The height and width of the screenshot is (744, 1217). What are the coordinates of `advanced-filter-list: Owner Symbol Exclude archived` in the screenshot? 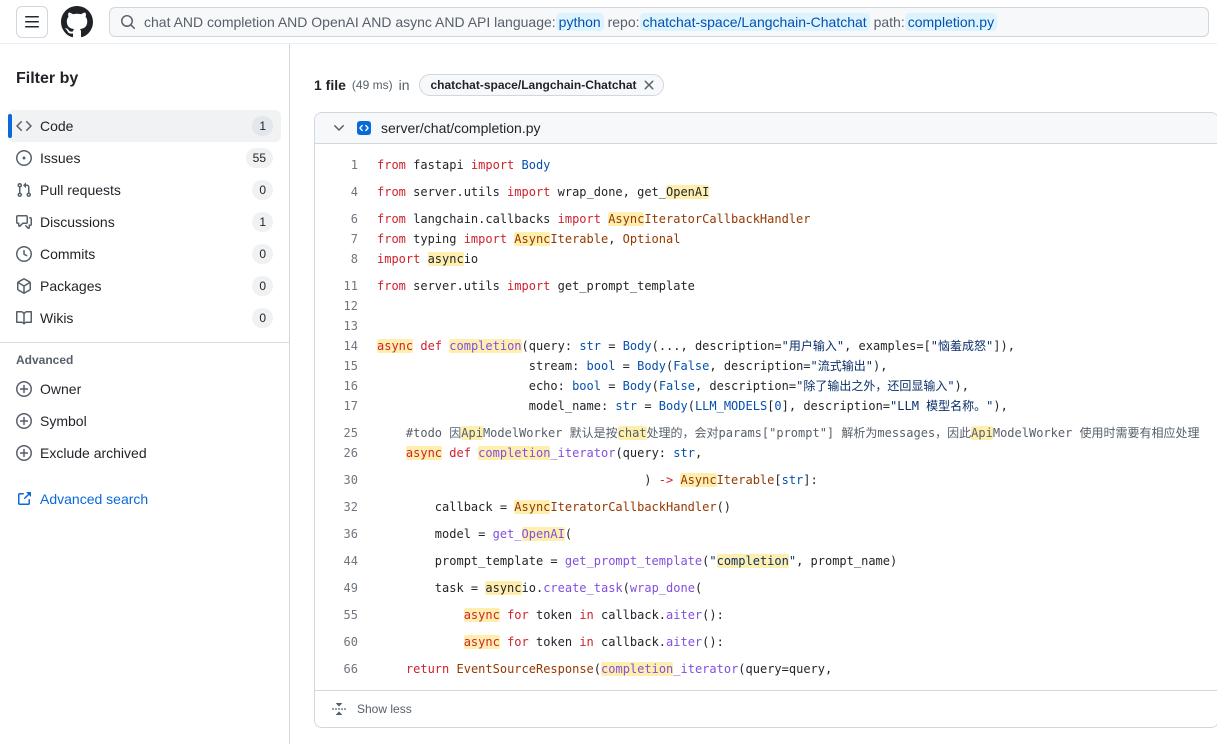 It's located at (144, 421).